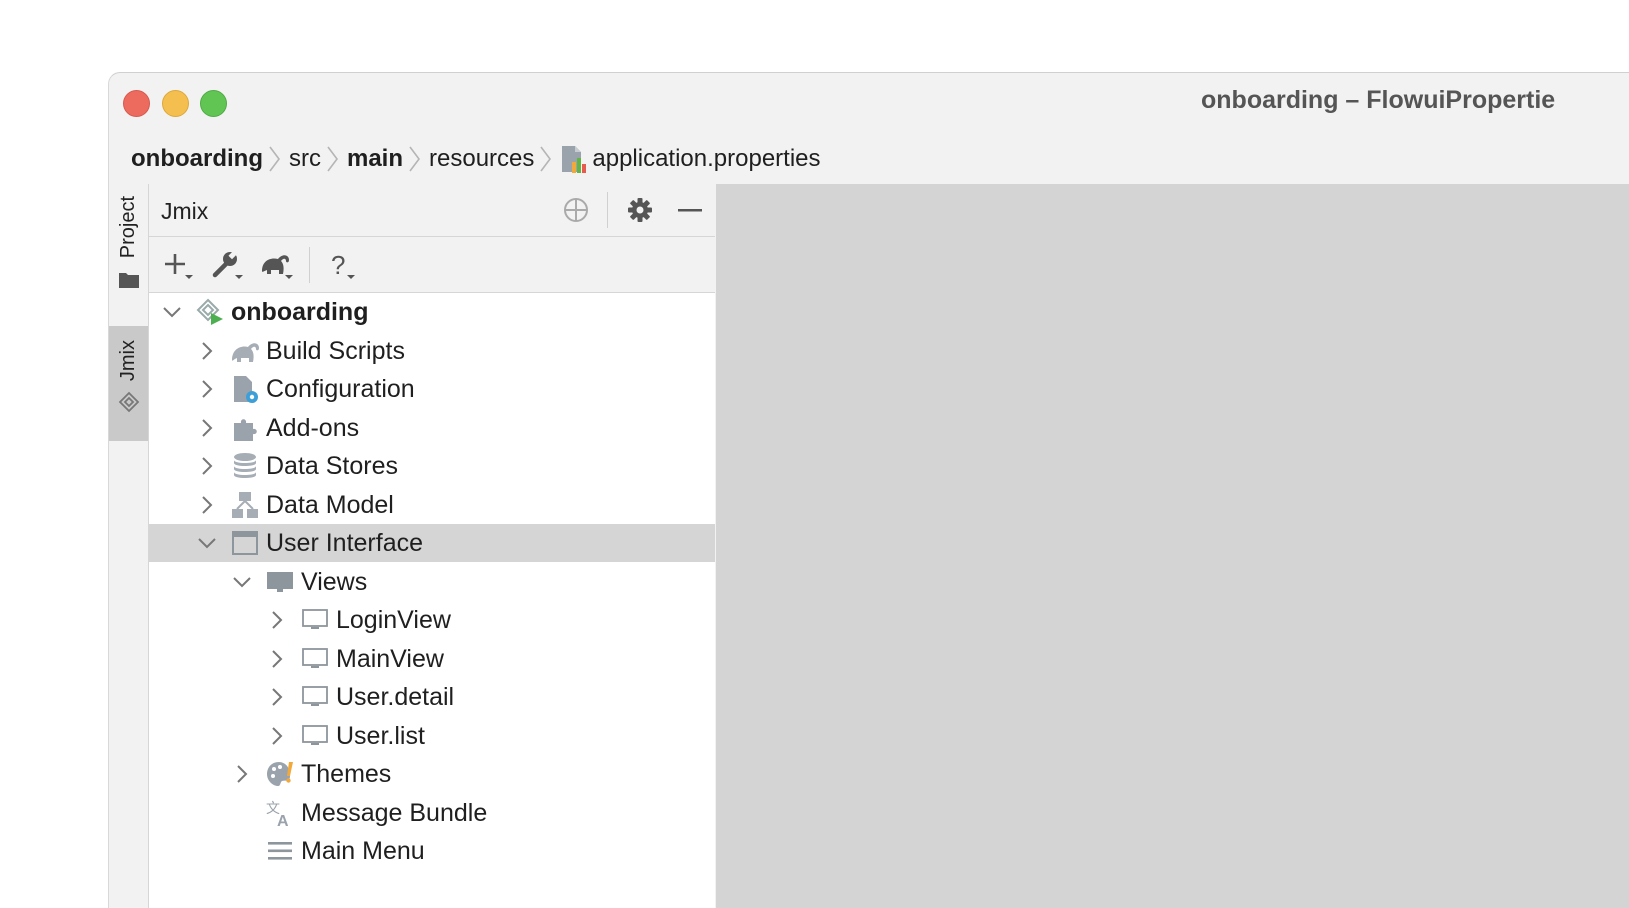 Image resolution: width=1629 pixels, height=908 pixels. What do you see at coordinates (380, 735) in the screenshot?
I see `tree-item-label: User.list` at bounding box center [380, 735].